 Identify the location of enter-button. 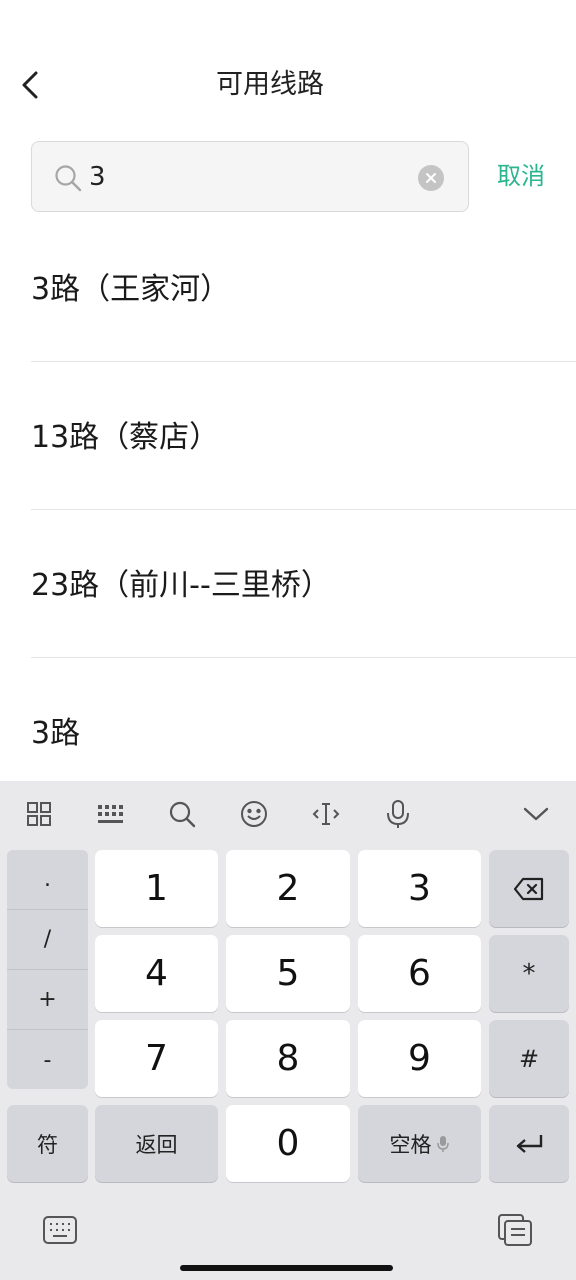
(529, 1143).